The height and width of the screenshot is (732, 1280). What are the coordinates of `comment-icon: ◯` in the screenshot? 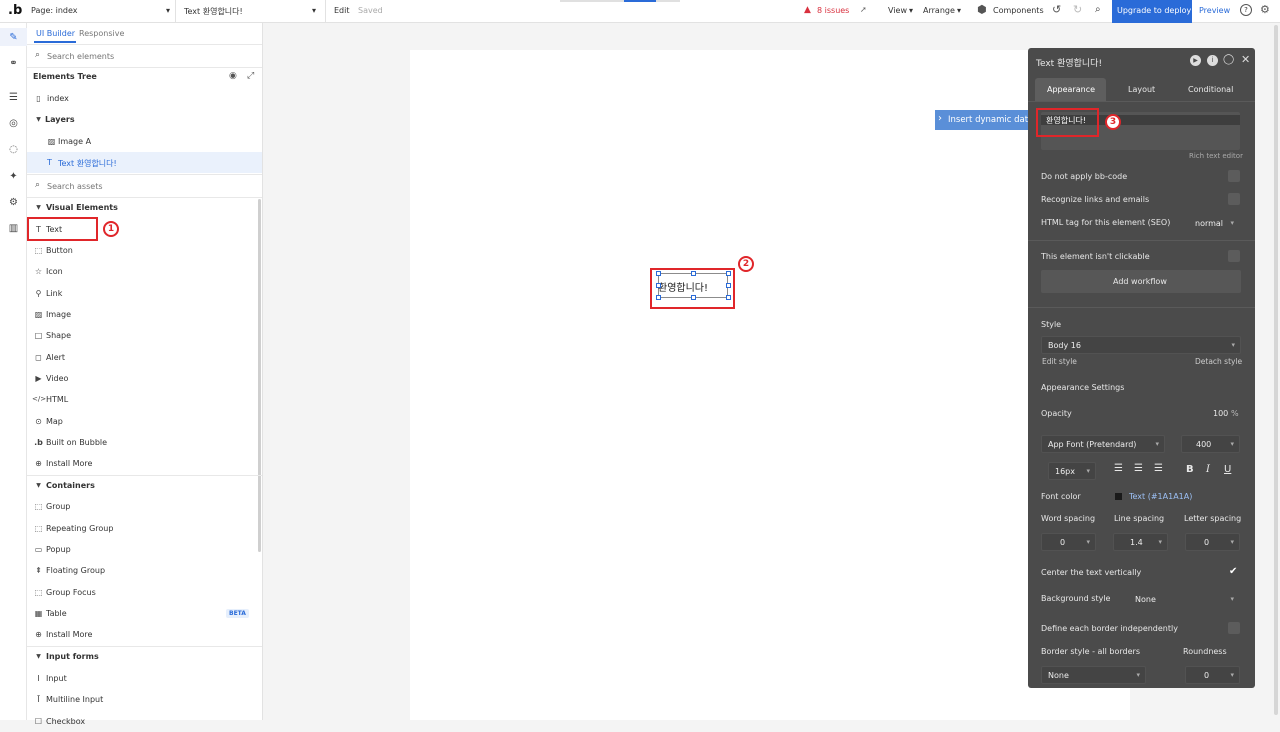 It's located at (1228, 59).